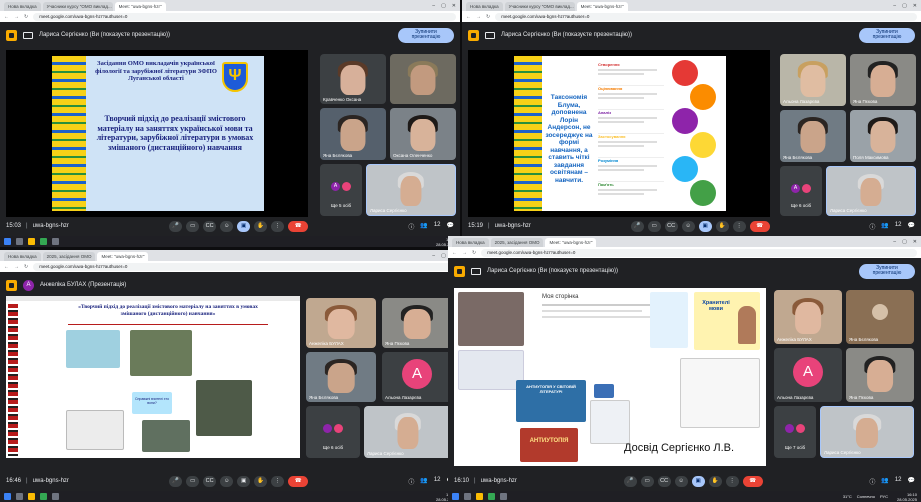  I want to click on participant-tile: Анжеліка БУЛАХ, so click(341, 323).